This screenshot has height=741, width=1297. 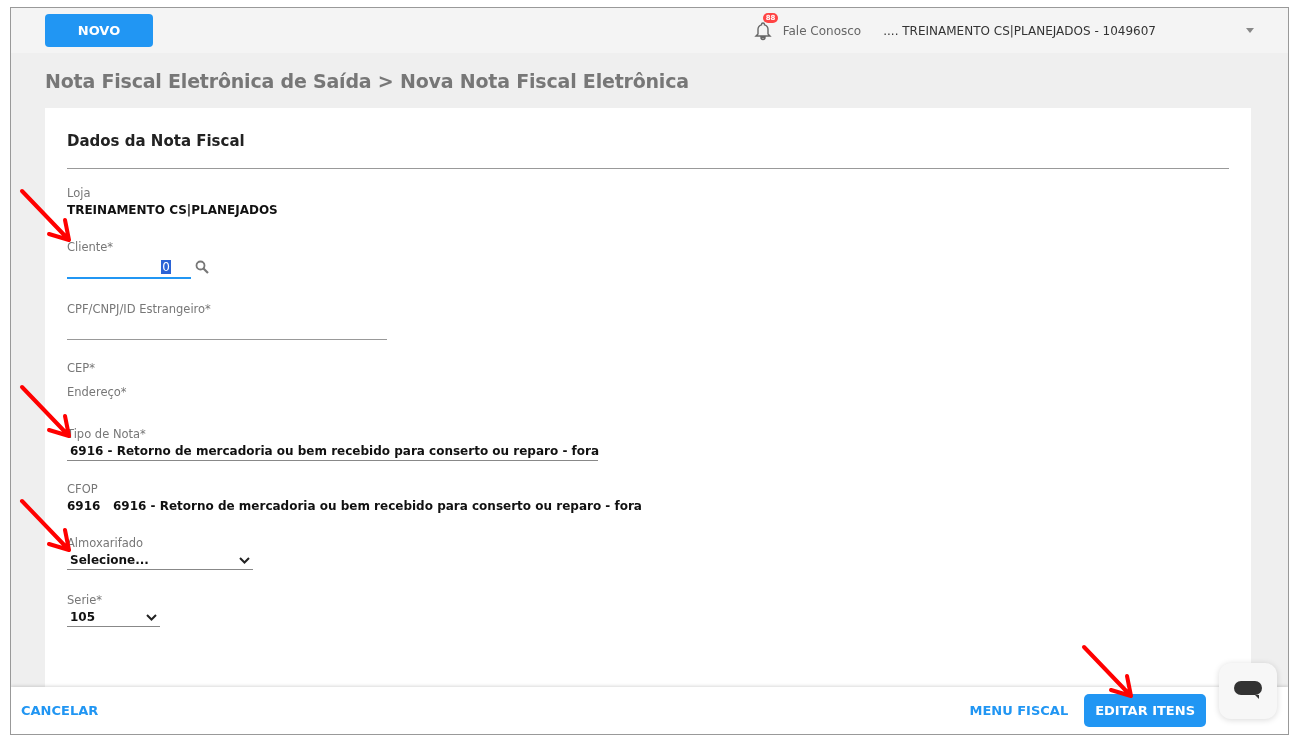 I want to click on notification-bell-icon, so click(x=762, y=30).